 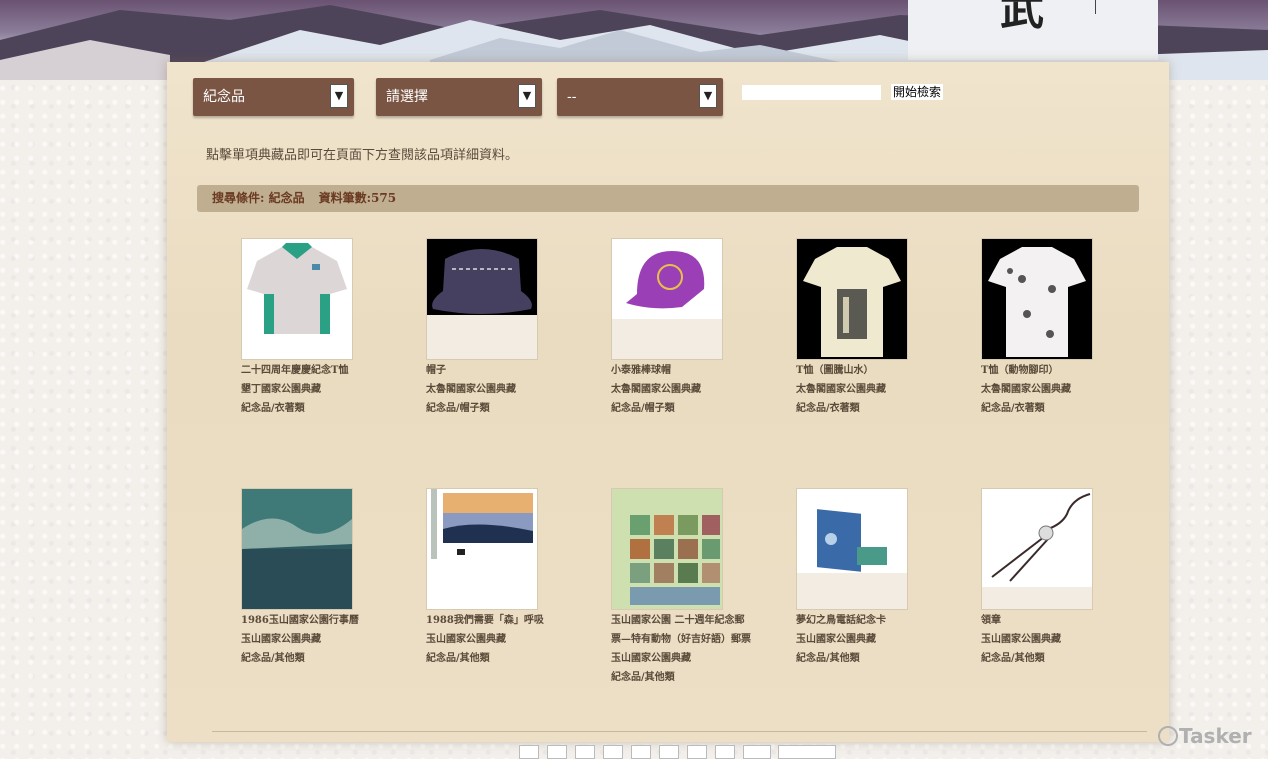 I want to click on product-item: T恤（圖騰山水） 太魯閣國家公園典藏 紀念品/衣著類, so click(x=863, y=389).